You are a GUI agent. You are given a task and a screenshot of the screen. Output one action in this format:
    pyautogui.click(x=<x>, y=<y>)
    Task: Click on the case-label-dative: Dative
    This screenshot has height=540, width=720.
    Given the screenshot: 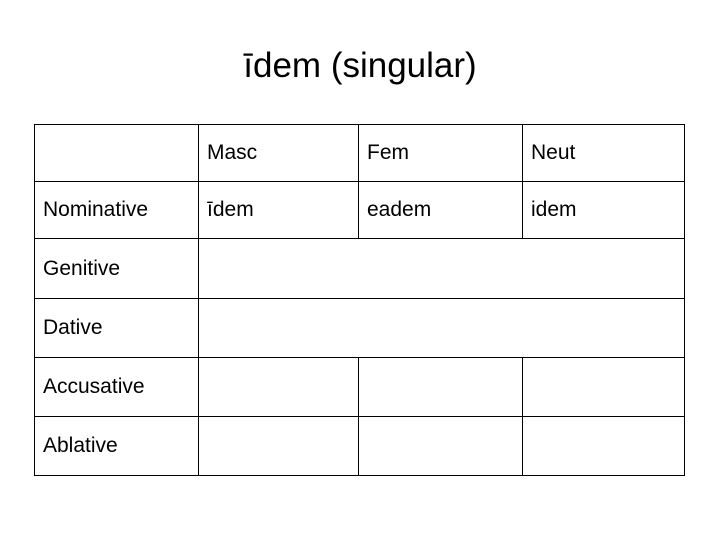 What is the action you would take?
    pyautogui.click(x=116, y=328)
    